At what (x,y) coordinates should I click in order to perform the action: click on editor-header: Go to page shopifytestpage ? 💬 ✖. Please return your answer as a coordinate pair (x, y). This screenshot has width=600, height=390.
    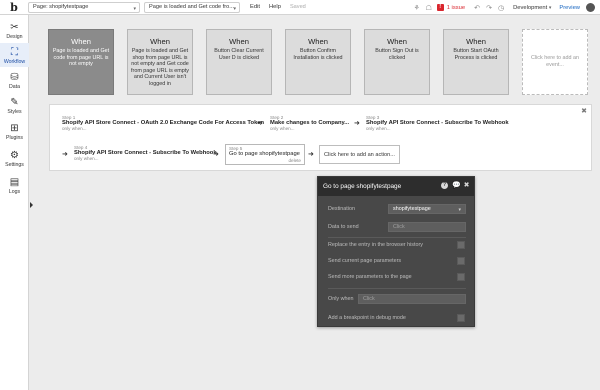
    Looking at the image, I should click on (396, 186).